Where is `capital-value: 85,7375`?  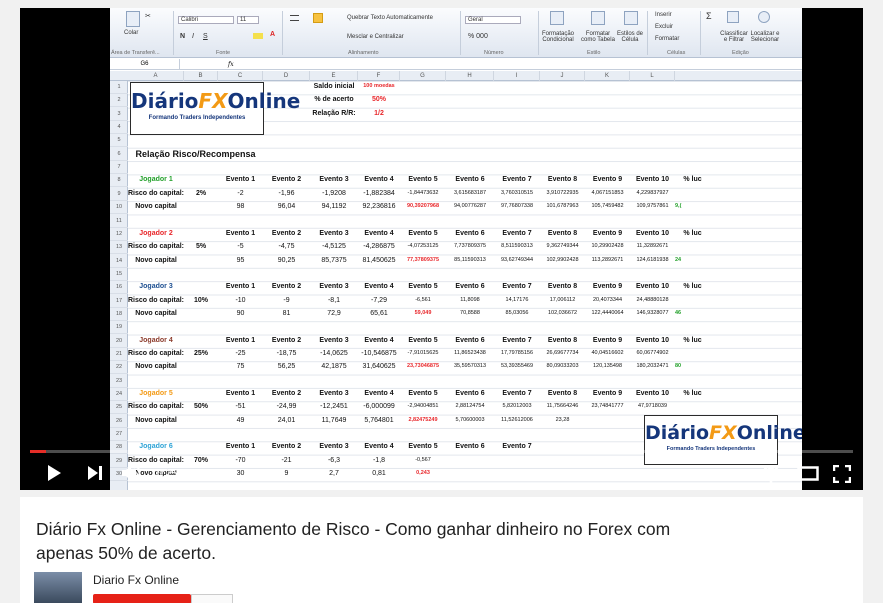
capital-value: 85,7375 is located at coordinates (334, 260).